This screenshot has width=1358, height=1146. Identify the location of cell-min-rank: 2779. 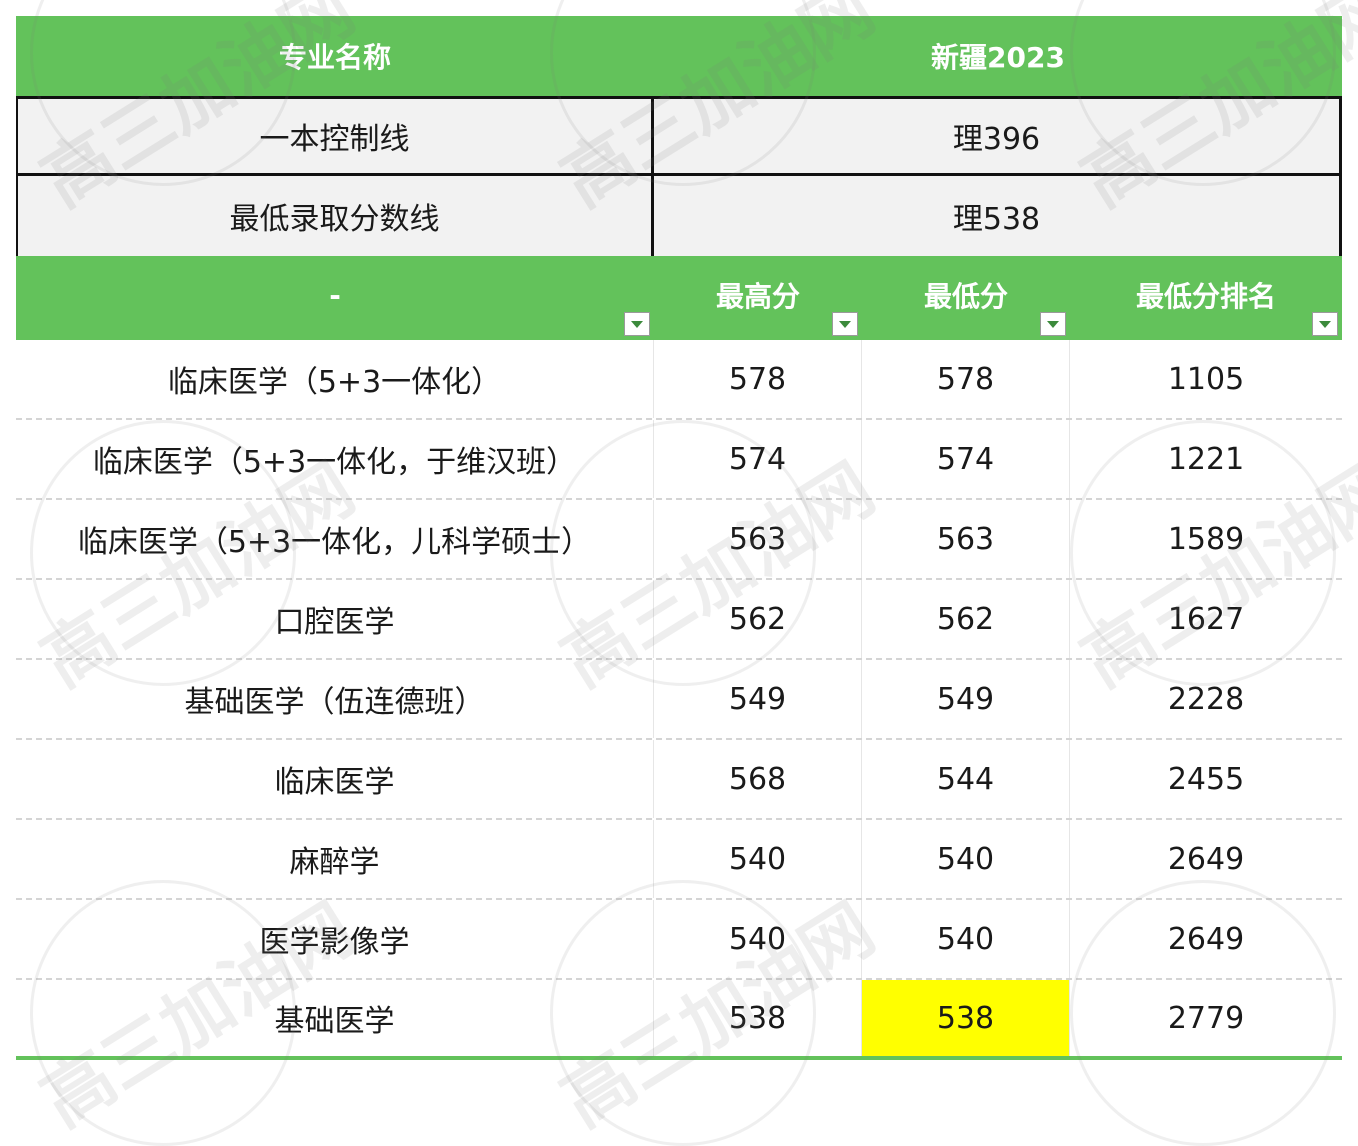
(1206, 1018).